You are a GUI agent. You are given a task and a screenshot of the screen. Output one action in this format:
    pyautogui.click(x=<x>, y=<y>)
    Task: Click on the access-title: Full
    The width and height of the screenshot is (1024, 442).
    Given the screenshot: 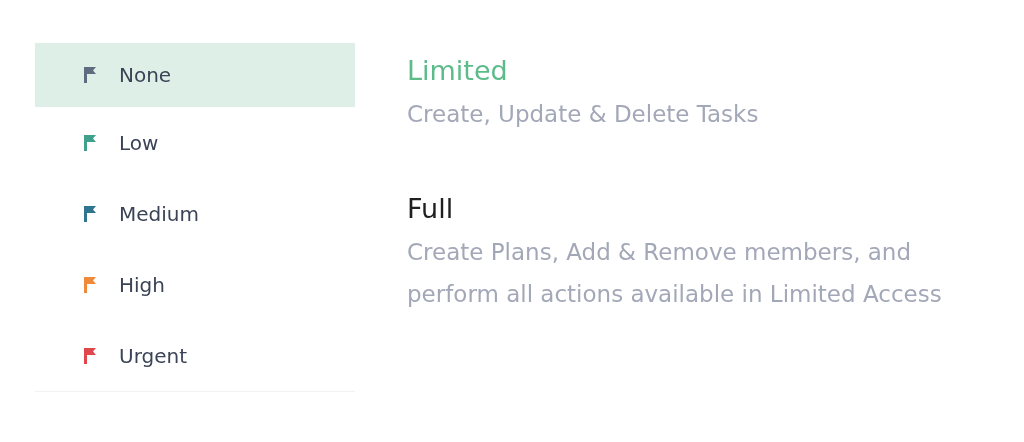 What is the action you would take?
    pyautogui.click(x=697, y=209)
    